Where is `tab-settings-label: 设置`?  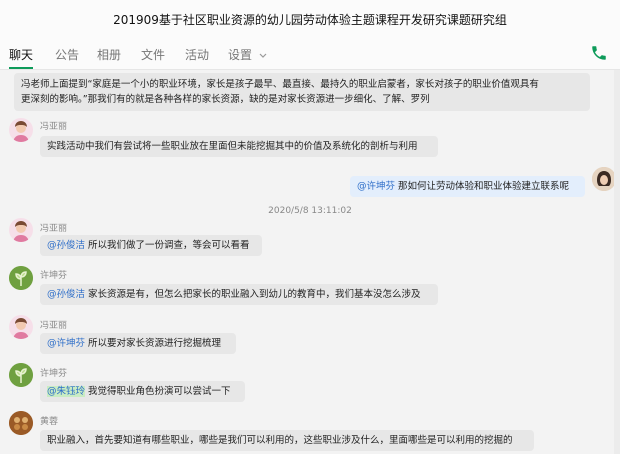 tab-settings-label: 设置 is located at coordinates (240, 55).